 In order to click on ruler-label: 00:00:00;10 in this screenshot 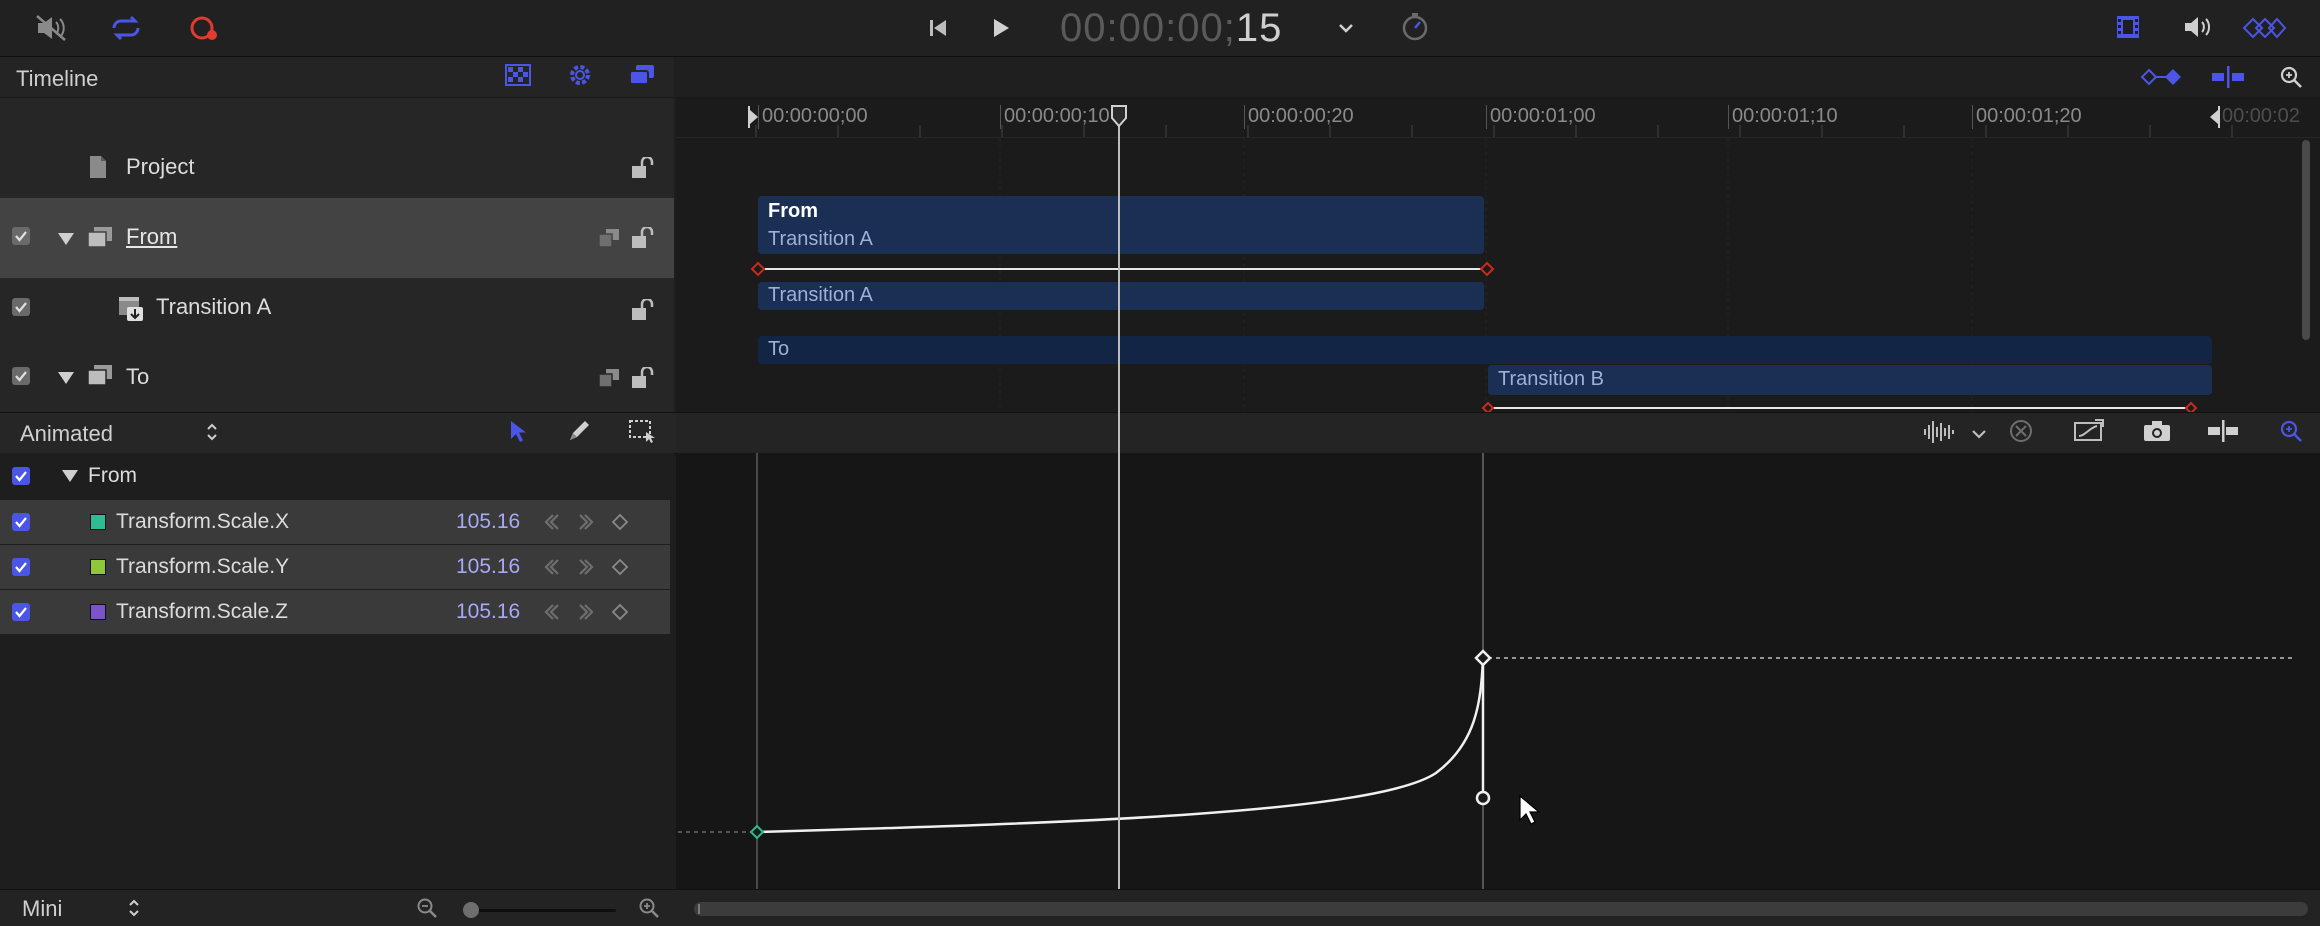, I will do `click(1057, 116)`.